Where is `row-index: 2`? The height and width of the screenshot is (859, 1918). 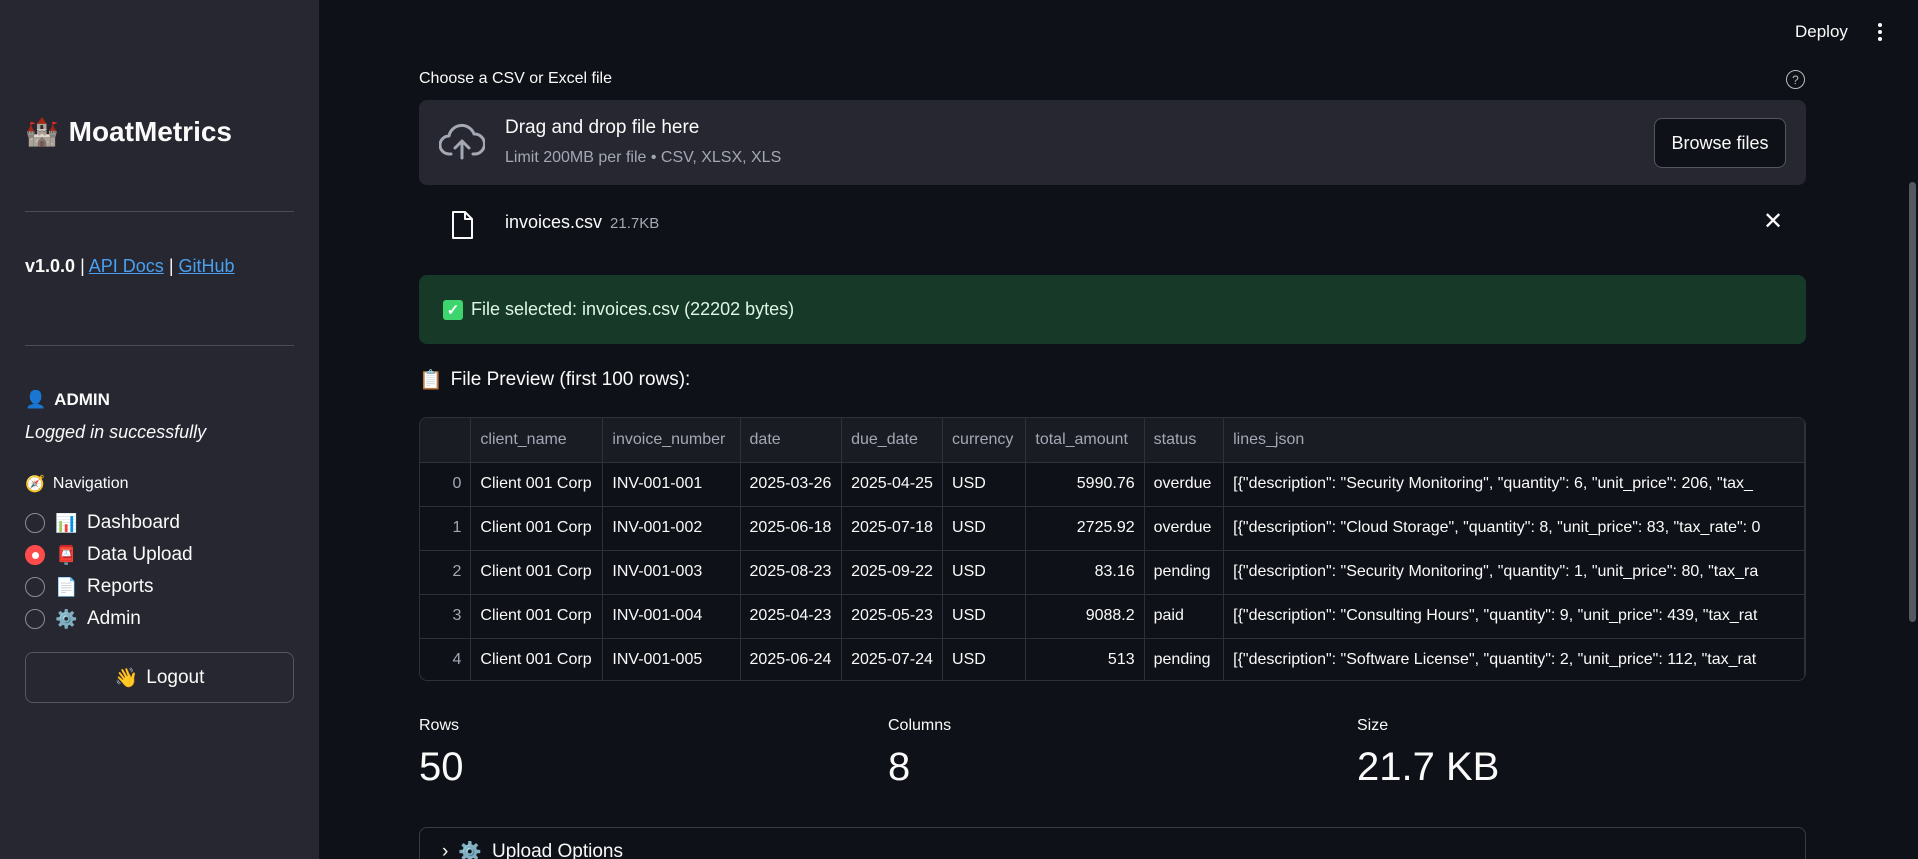
row-index: 2 is located at coordinates (446, 572).